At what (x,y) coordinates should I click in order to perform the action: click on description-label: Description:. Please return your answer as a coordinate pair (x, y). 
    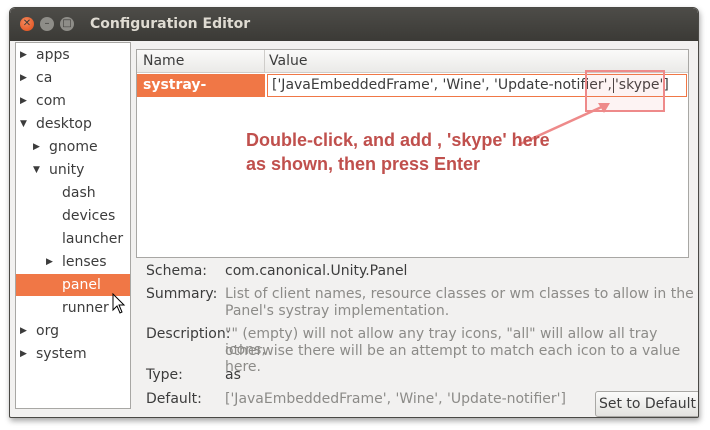
    Looking at the image, I should click on (188, 334).